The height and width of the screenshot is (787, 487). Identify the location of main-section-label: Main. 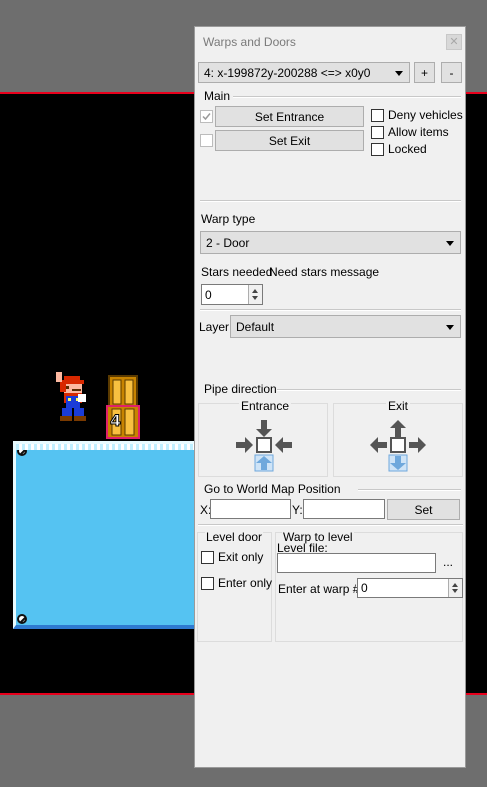
(217, 96).